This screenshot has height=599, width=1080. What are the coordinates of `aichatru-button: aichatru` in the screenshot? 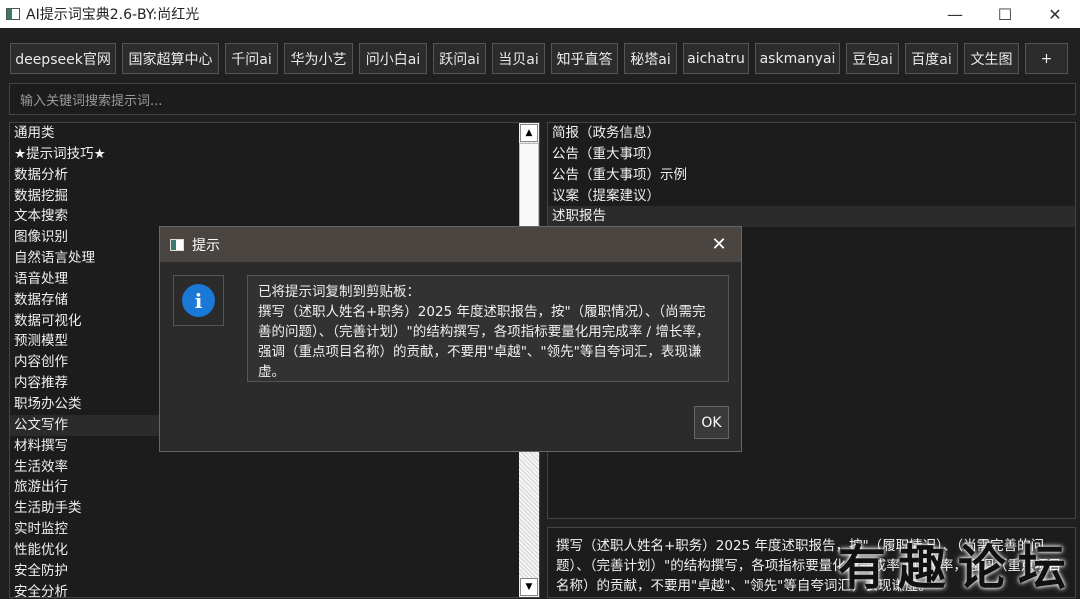 It's located at (716, 58).